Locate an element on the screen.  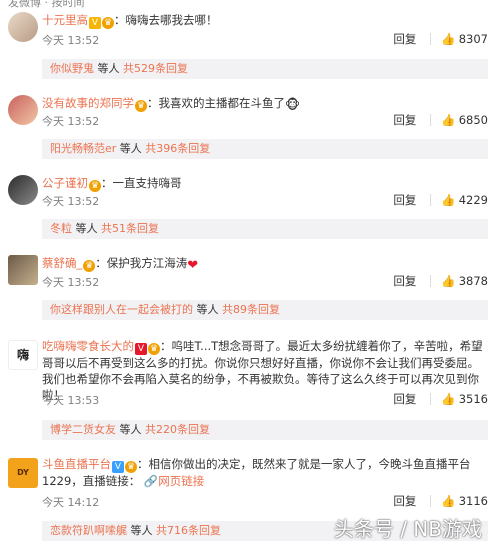
sub-reply-user: 恋款符趴啊嗦艉 is located at coordinates (88, 530).